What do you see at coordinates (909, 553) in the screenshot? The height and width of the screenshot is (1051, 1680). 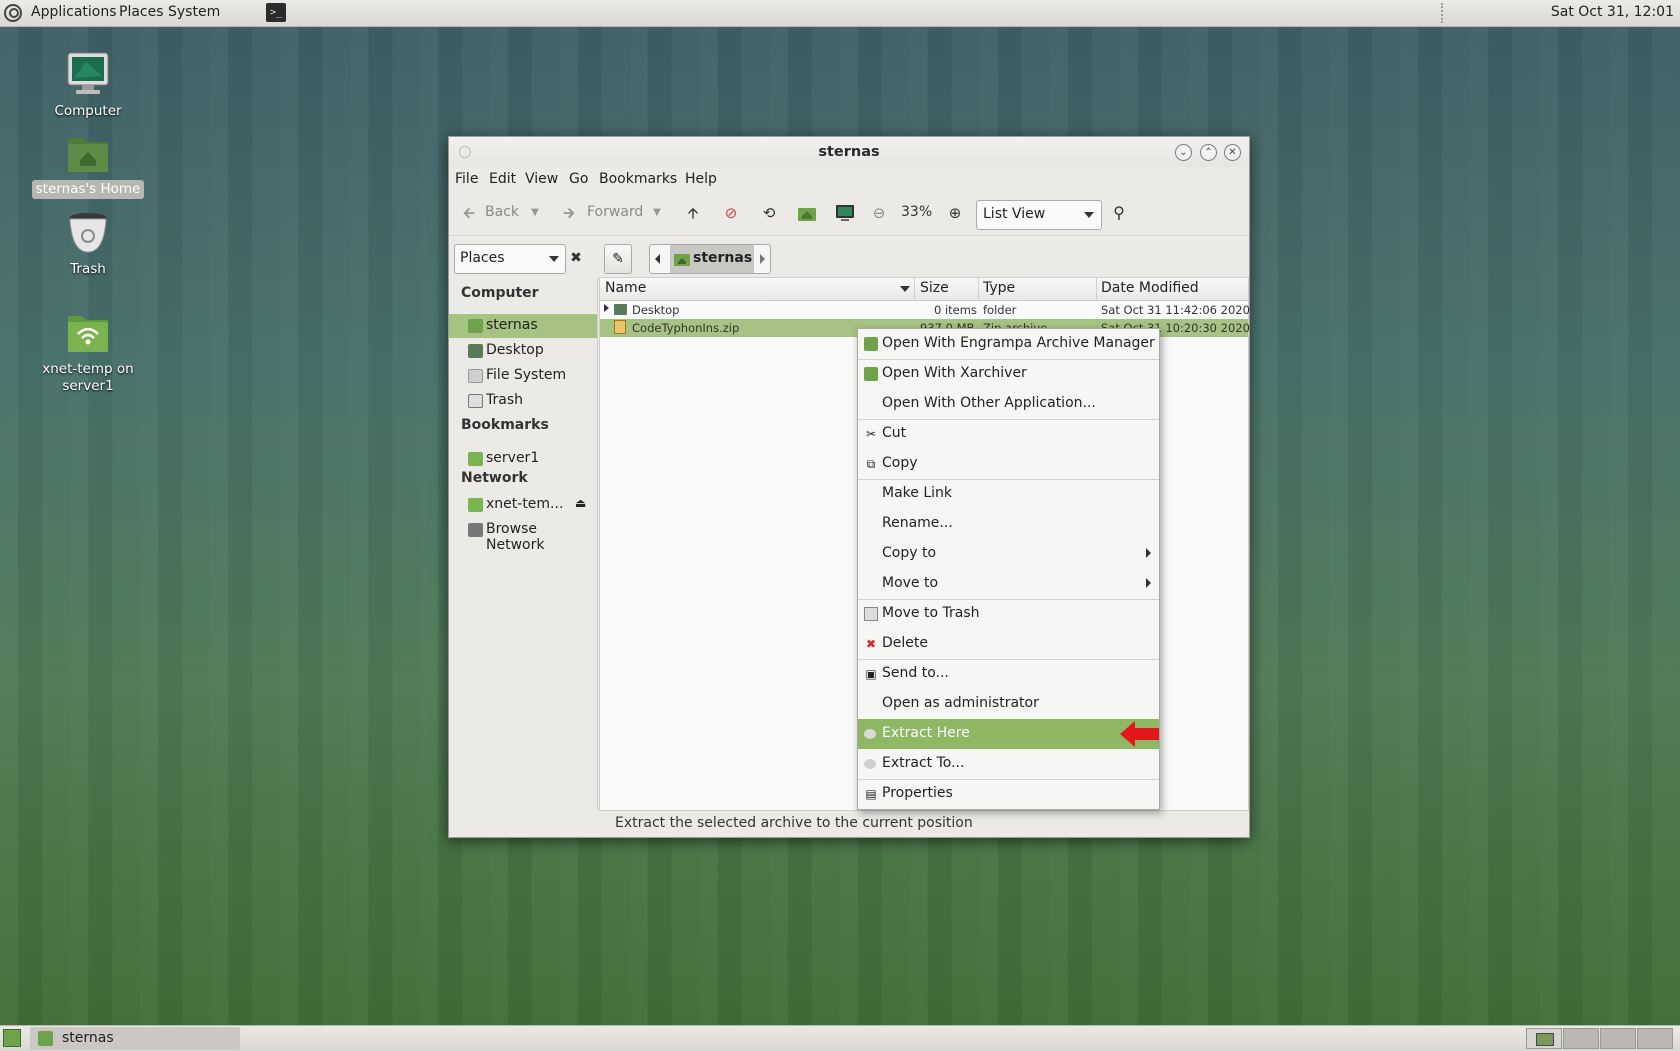 I see `menu-item-label: Copy to` at bounding box center [909, 553].